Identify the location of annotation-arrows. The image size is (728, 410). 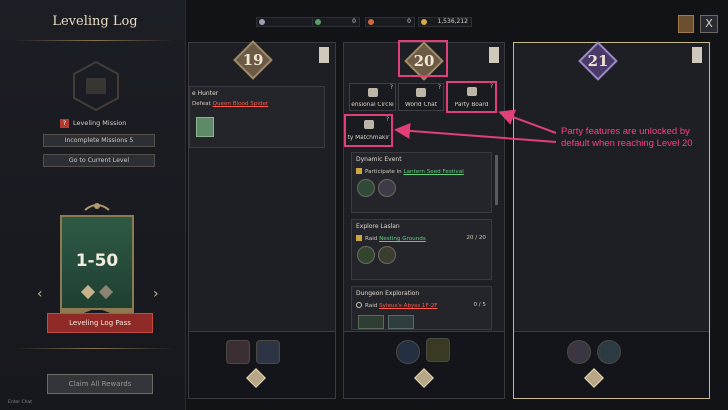
(475, 126).